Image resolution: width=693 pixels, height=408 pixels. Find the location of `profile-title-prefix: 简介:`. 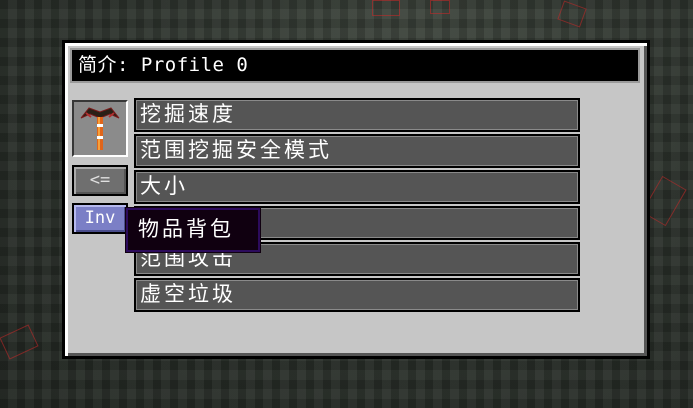

profile-title-prefix: 简介: is located at coordinates (103, 65).